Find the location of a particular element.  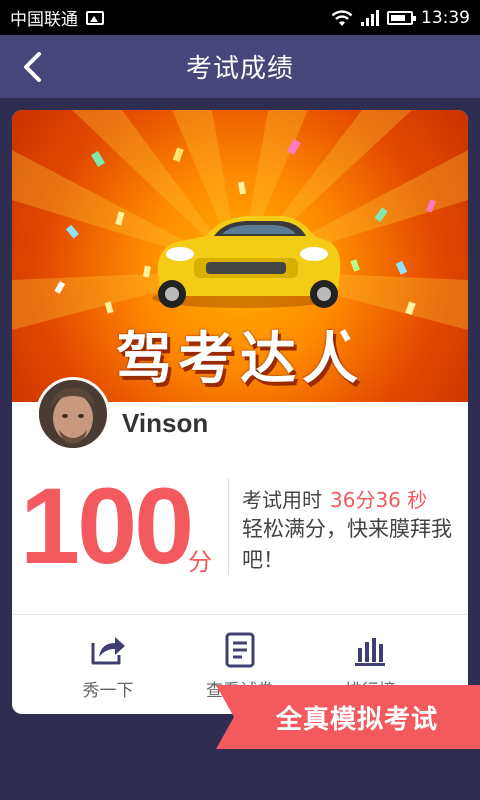

image-notification-icon is located at coordinates (95, 17).